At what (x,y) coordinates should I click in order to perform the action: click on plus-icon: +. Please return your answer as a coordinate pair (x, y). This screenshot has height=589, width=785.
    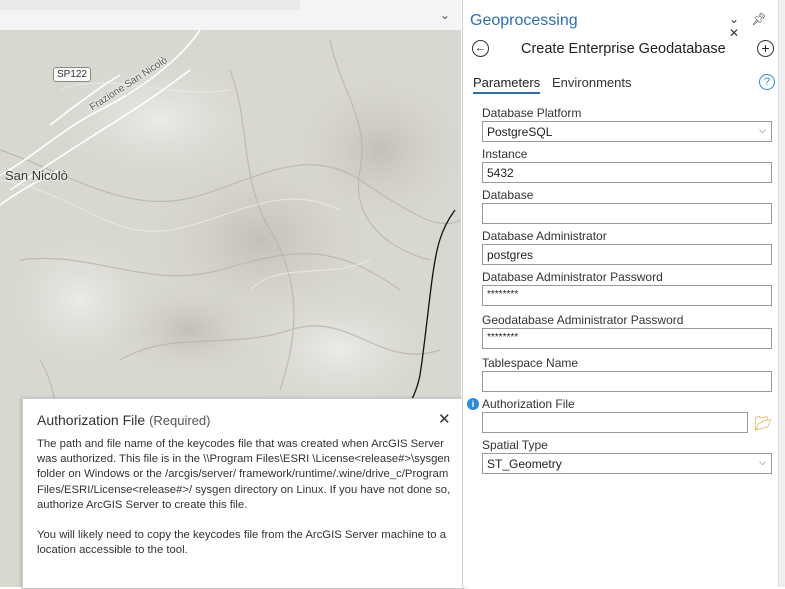
    Looking at the image, I should click on (765, 48).